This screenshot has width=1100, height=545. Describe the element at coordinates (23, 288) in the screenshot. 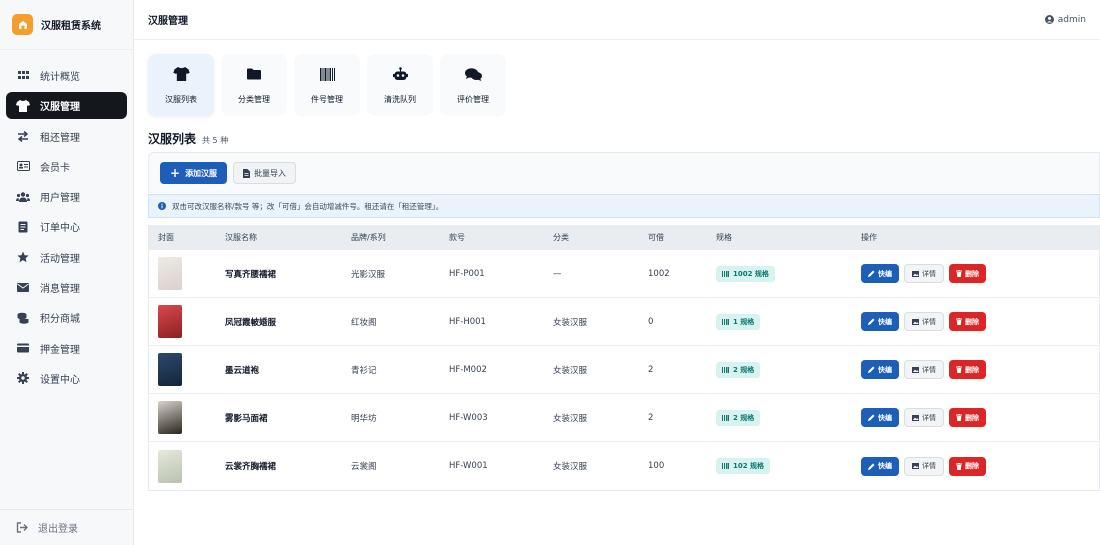

I see `envelope-icon` at that location.